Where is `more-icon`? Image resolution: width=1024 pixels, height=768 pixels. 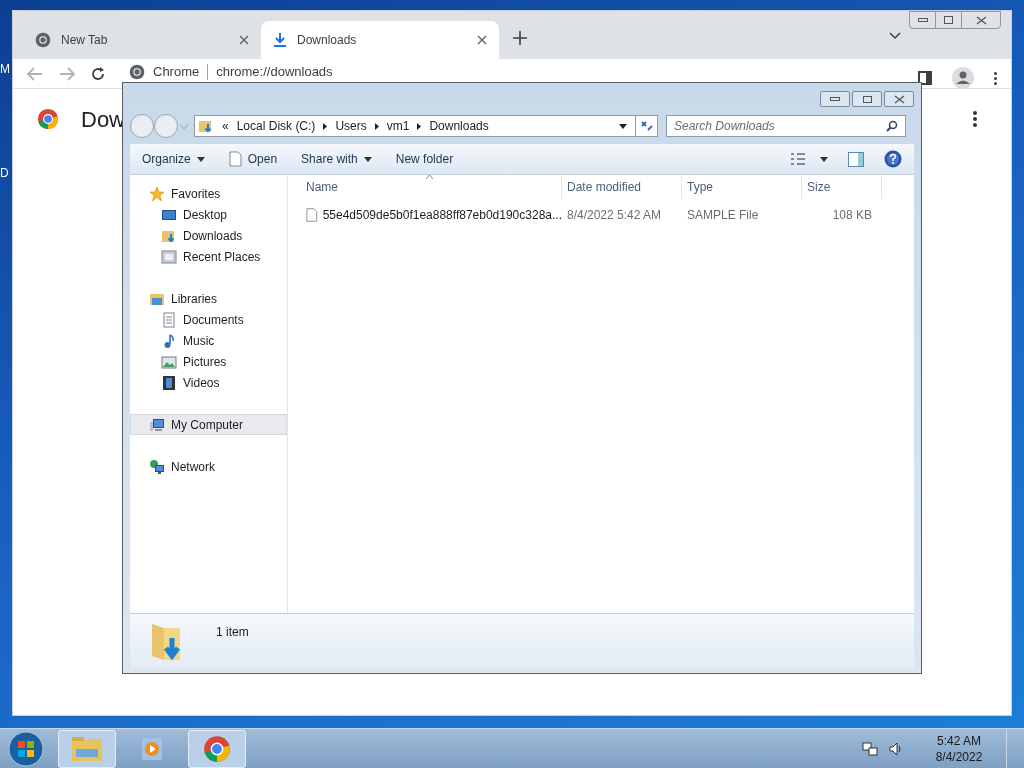
more-icon is located at coordinates (975, 119).